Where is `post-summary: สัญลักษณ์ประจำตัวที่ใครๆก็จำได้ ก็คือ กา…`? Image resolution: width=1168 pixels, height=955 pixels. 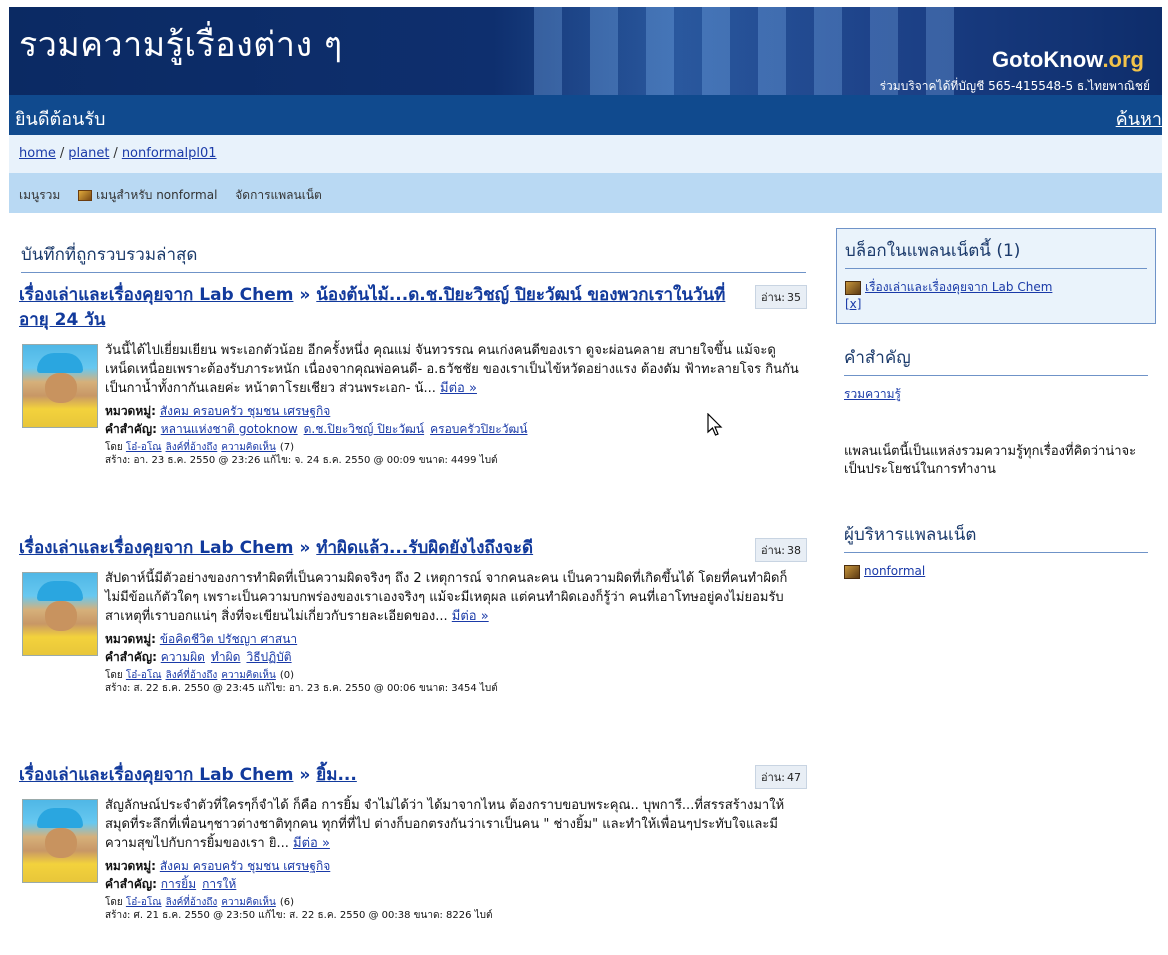
post-summary: สัญลักษณ์ประจำตัวที่ใครๆก็จำได้ ก็คือ กา… is located at coordinates (457, 824).